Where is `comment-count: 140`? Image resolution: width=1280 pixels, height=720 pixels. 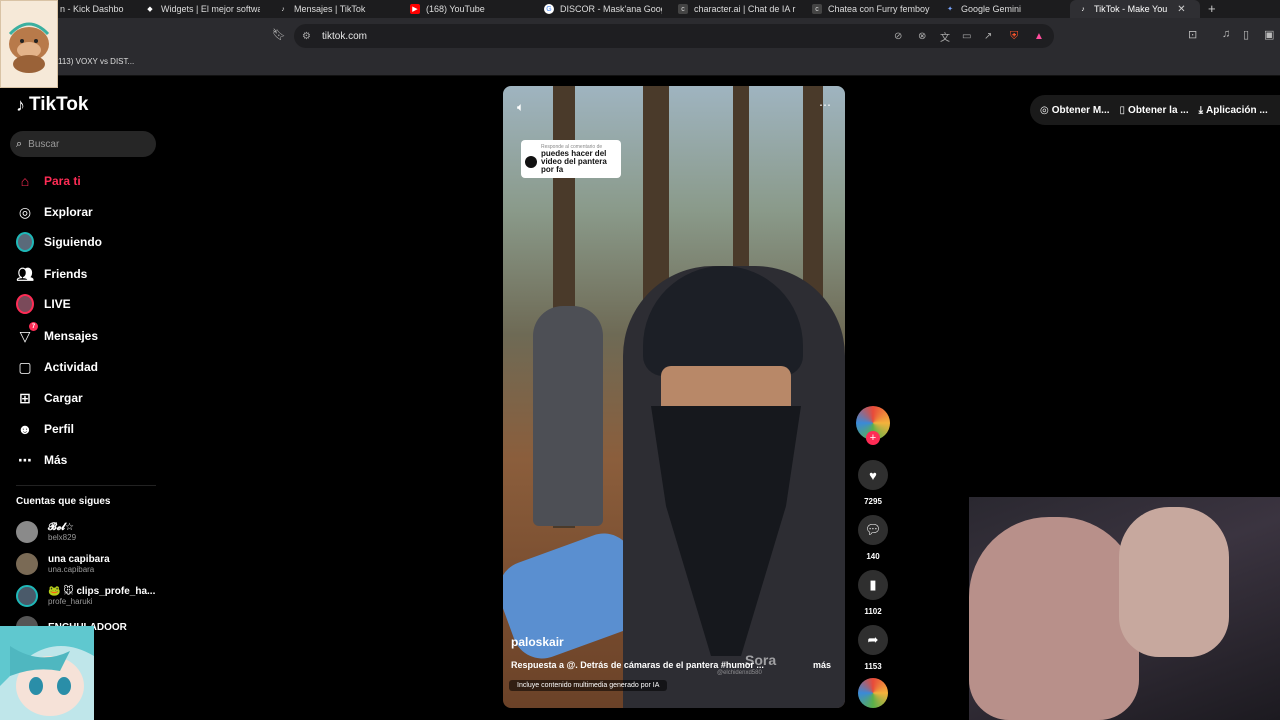 comment-count: 140 is located at coordinates (873, 556).